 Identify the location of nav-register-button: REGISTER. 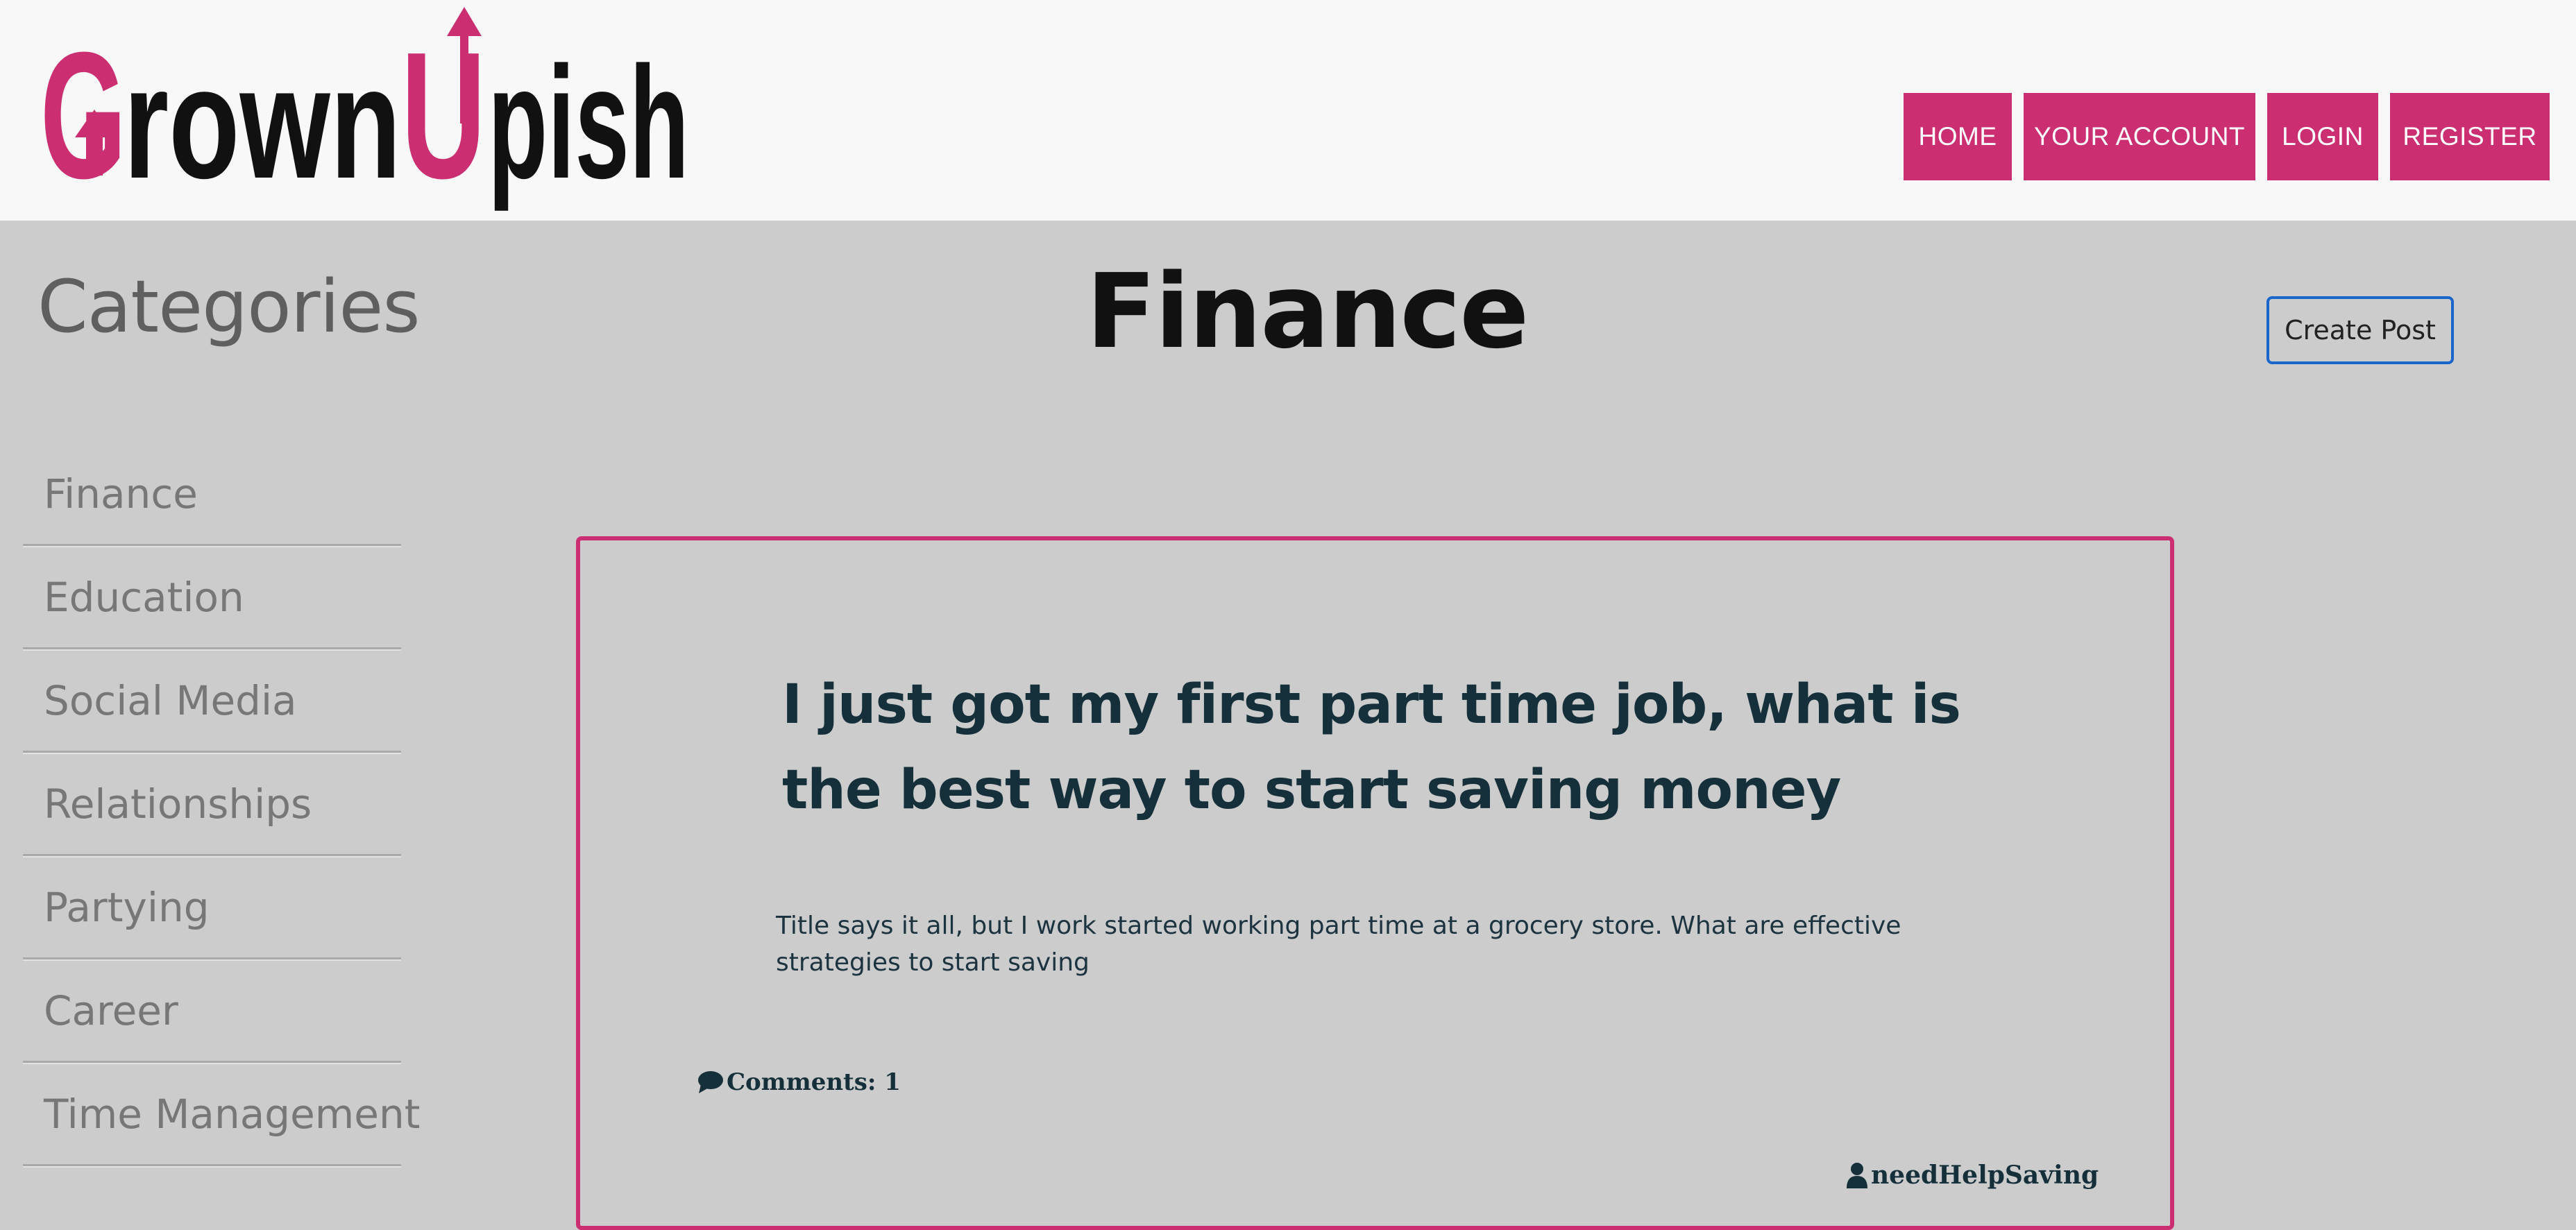
(2470, 136).